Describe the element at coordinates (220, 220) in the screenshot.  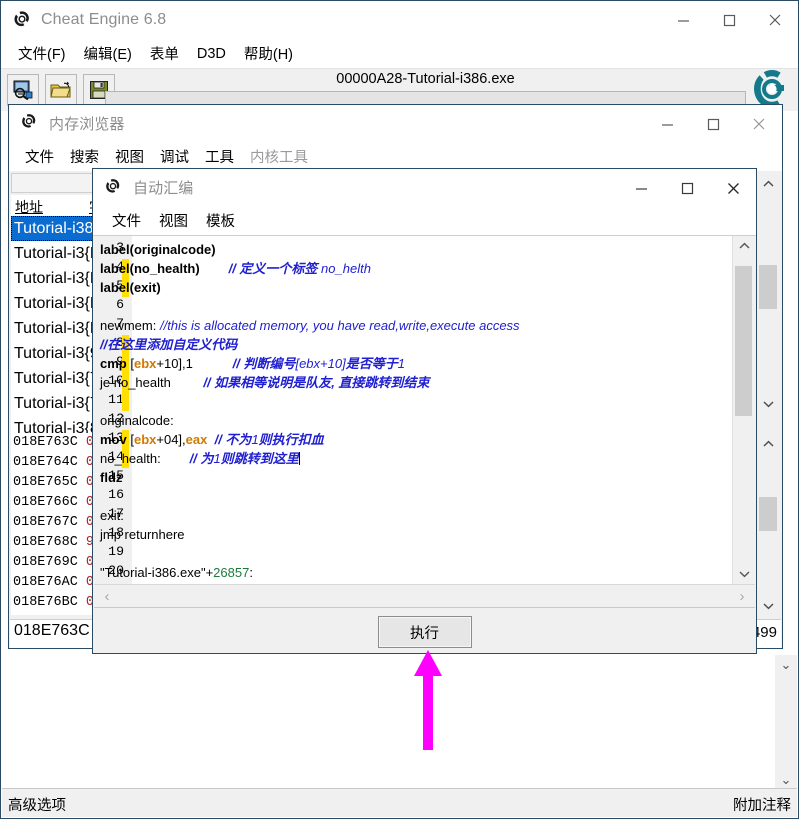
I see `menu-item-template: 模板` at that location.